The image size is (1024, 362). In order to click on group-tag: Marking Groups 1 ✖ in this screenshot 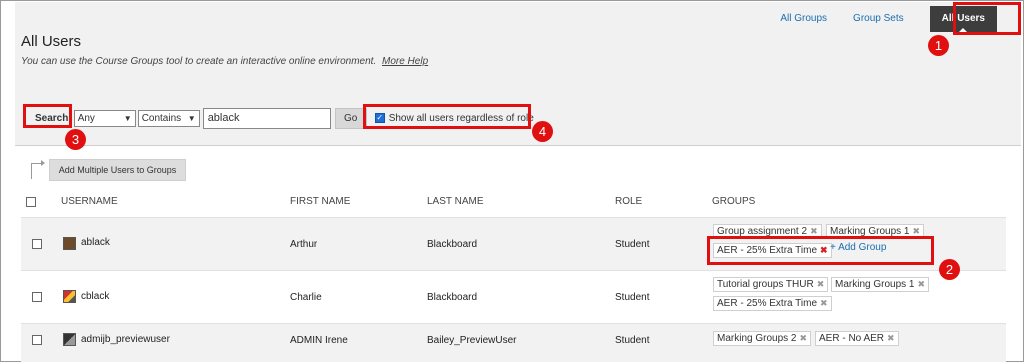, I will do `click(880, 284)`.